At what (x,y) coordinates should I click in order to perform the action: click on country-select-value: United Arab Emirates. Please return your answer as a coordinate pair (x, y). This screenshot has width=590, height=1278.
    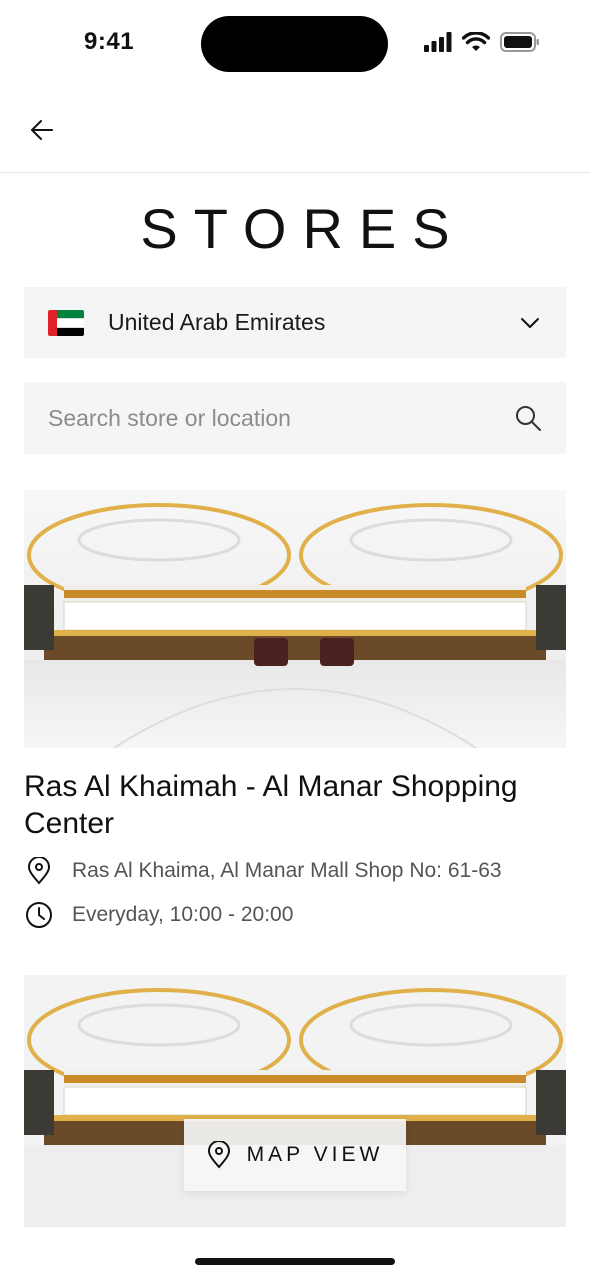
    Looking at the image, I should click on (217, 322).